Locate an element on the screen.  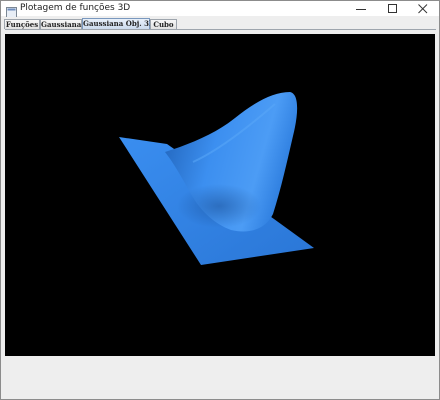
tab-gaussiana: Gaussiana is located at coordinates (61, 24).